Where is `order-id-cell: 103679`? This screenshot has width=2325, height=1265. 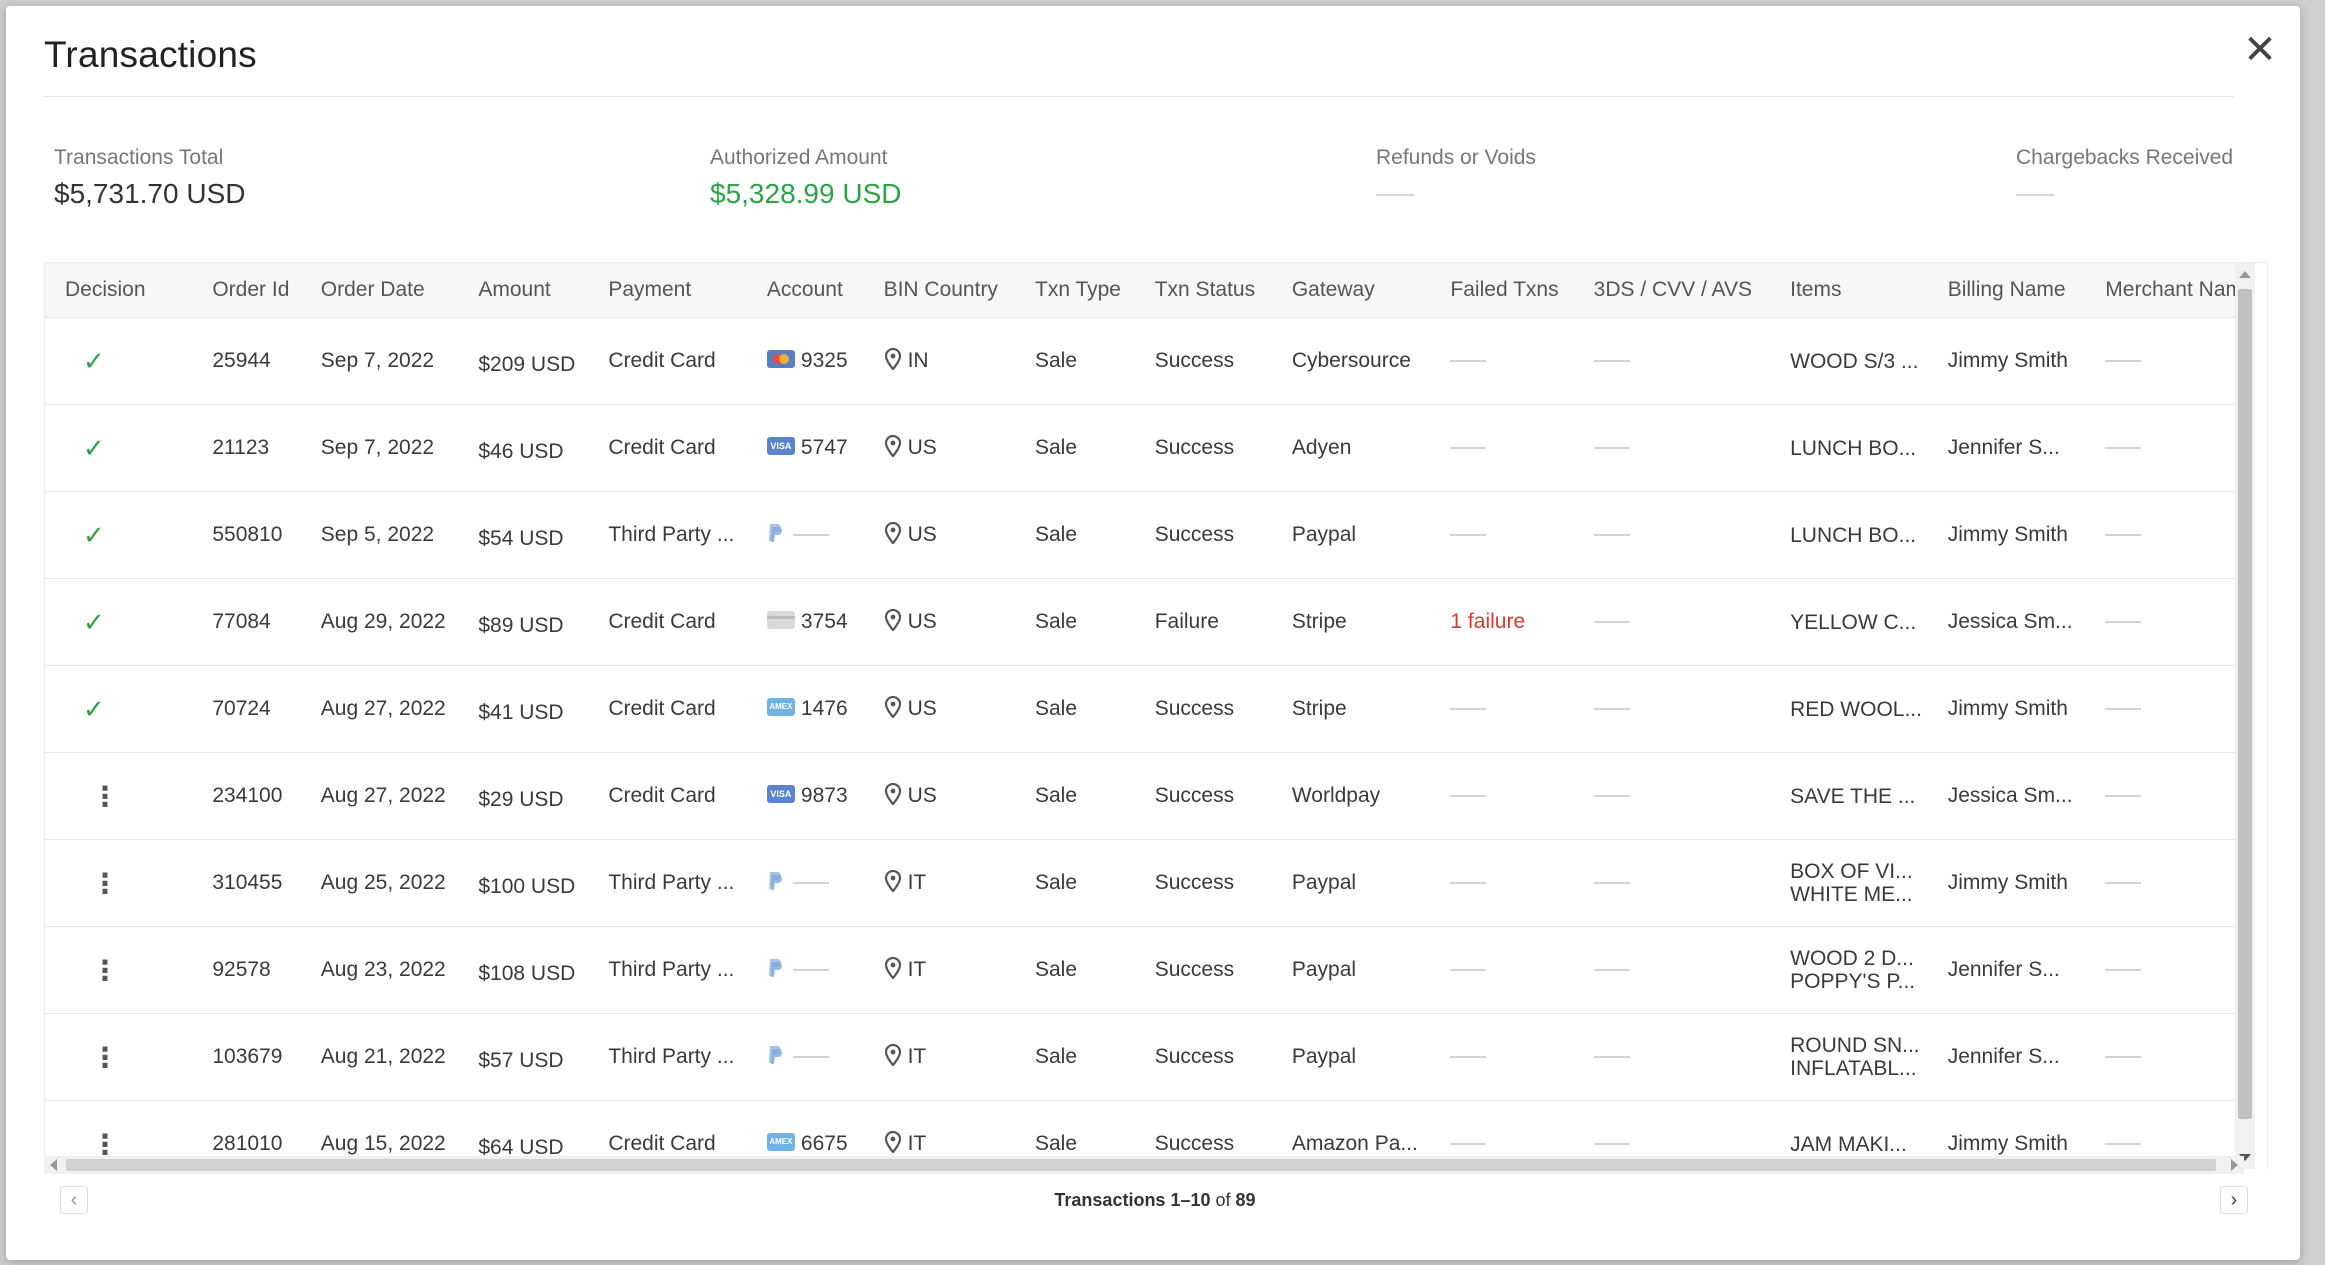
order-id-cell: 103679 is located at coordinates (246, 1057).